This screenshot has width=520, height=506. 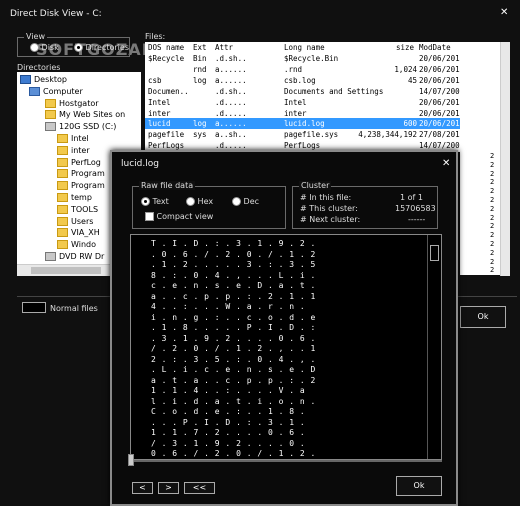 What do you see at coordinates (34, 307) in the screenshot?
I see `normal-files-toggle` at bounding box center [34, 307].